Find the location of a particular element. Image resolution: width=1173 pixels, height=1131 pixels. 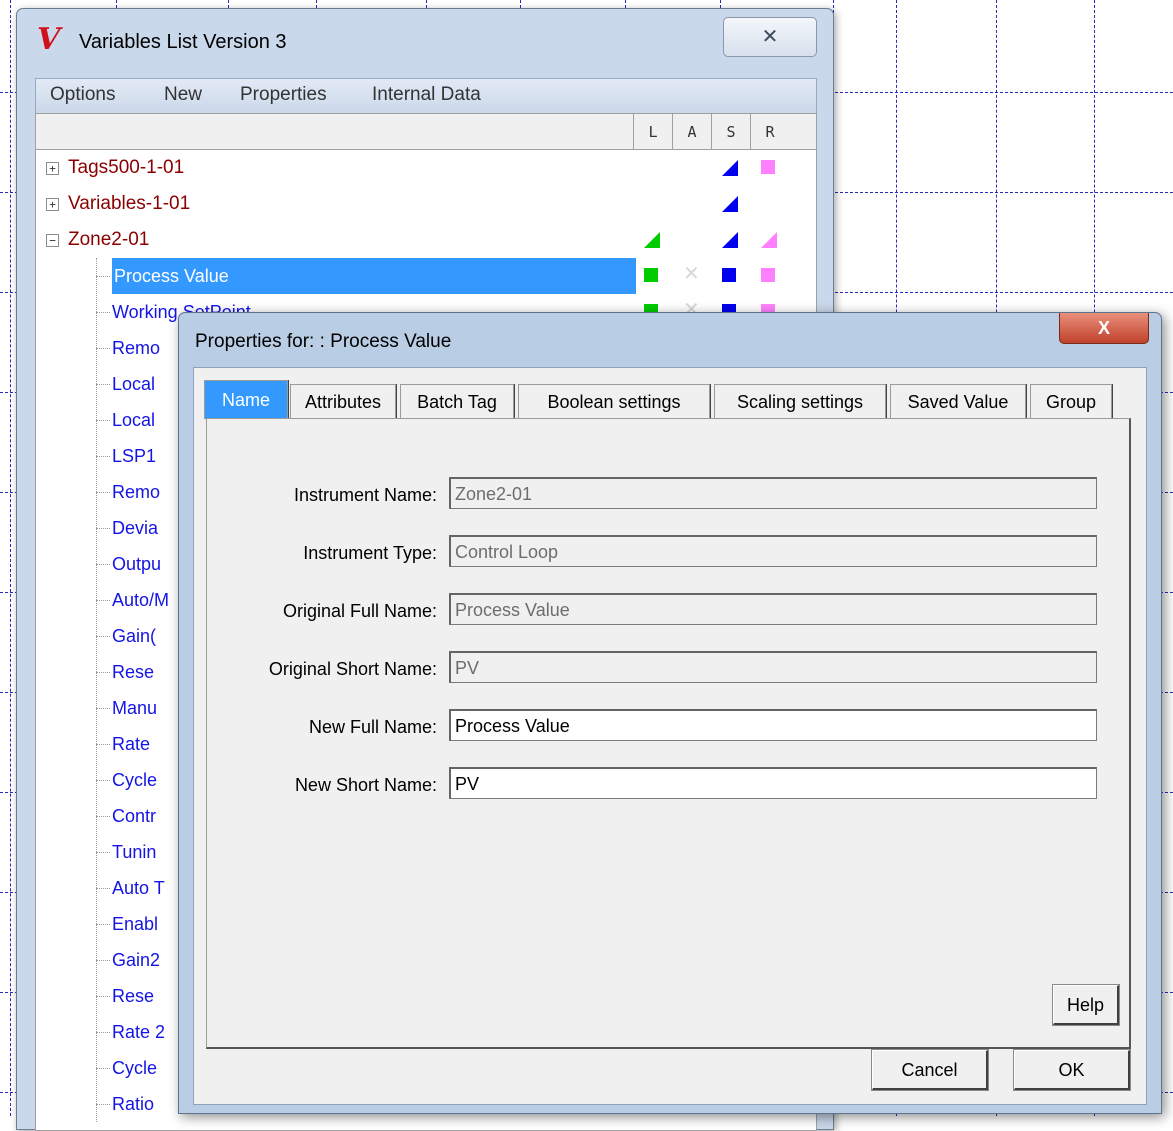

menu-properties: Properties is located at coordinates (283, 95).